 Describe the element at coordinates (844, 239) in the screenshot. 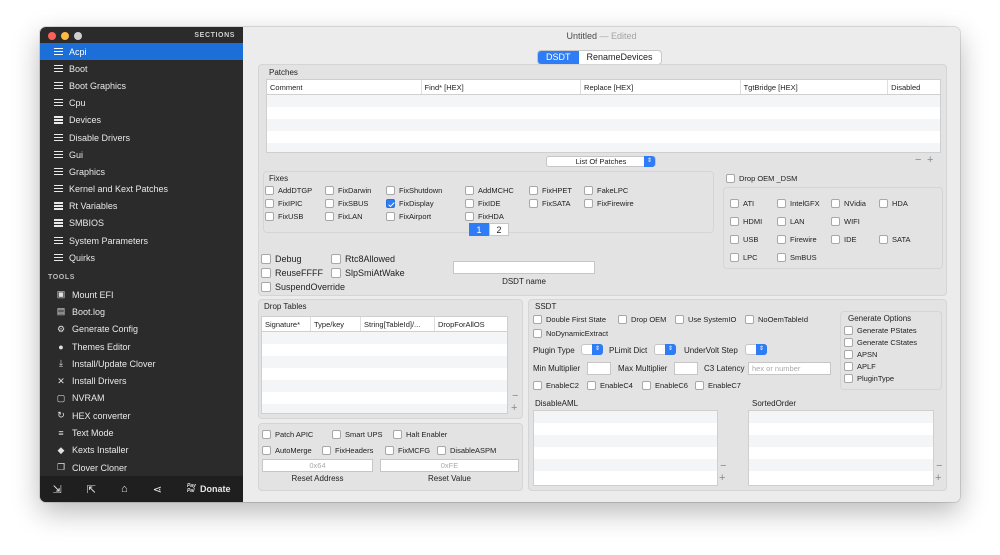

I see `dsm-checkbox: IDE` at that location.